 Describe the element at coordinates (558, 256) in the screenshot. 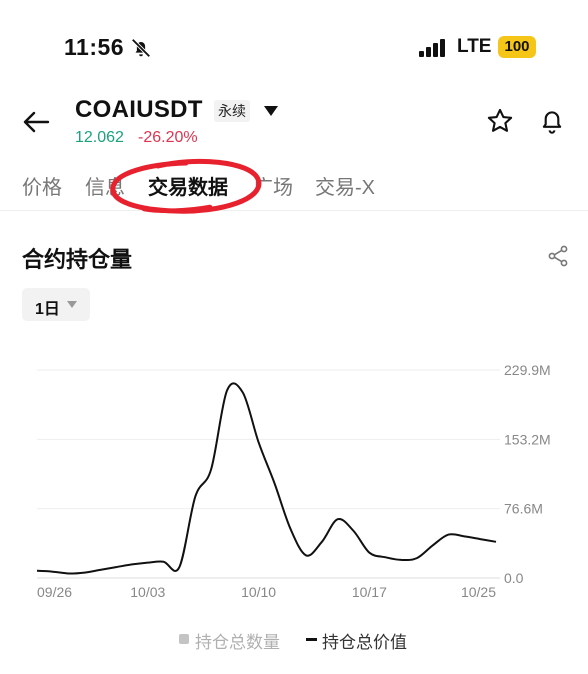

I see `share-icon` at that location.